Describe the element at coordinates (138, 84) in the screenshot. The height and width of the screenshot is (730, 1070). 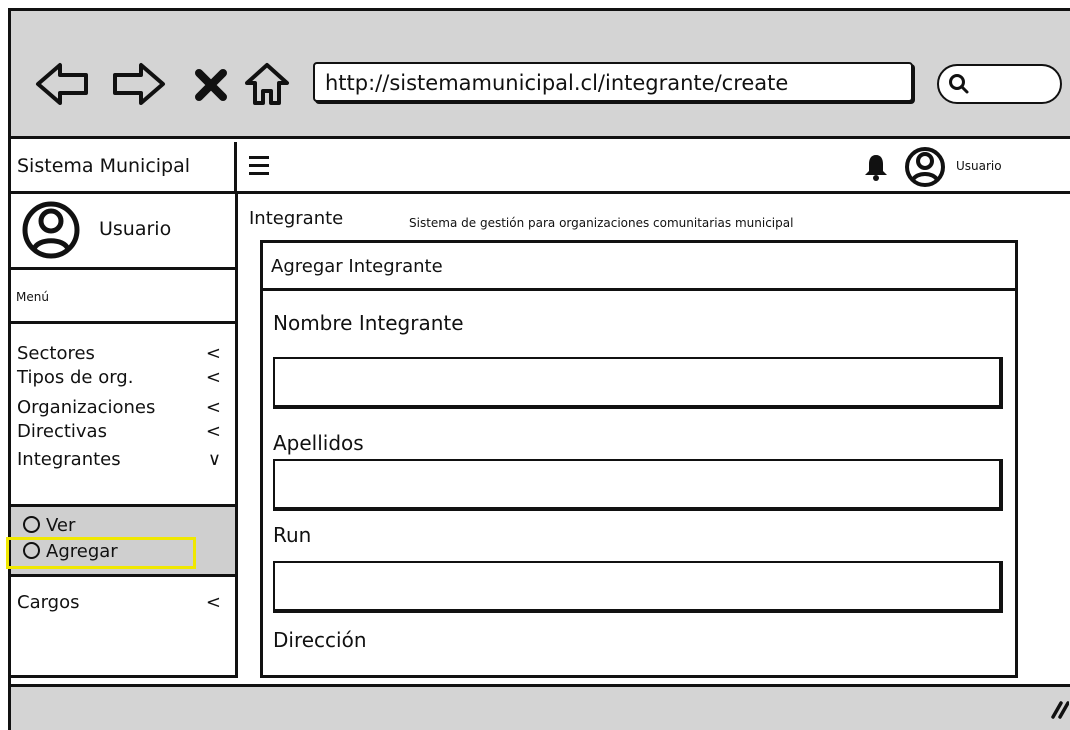
I see `forward-arrow-icon` at that location.